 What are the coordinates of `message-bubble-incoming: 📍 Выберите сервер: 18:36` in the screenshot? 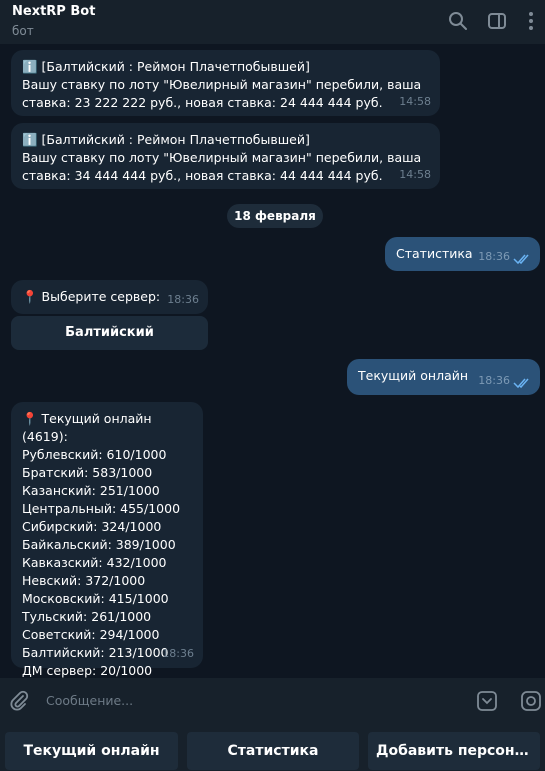 It's located at (109, 297).